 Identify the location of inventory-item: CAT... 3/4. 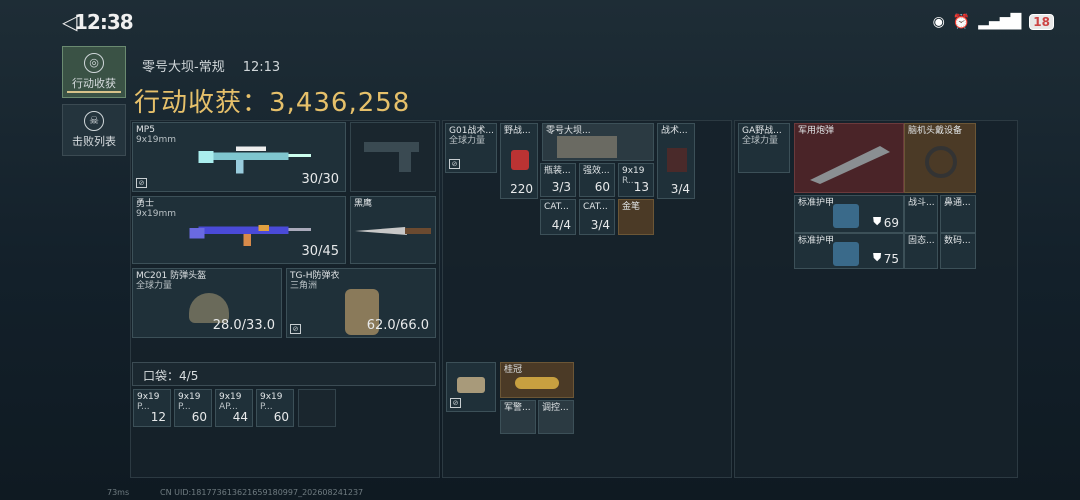
(597, 217).